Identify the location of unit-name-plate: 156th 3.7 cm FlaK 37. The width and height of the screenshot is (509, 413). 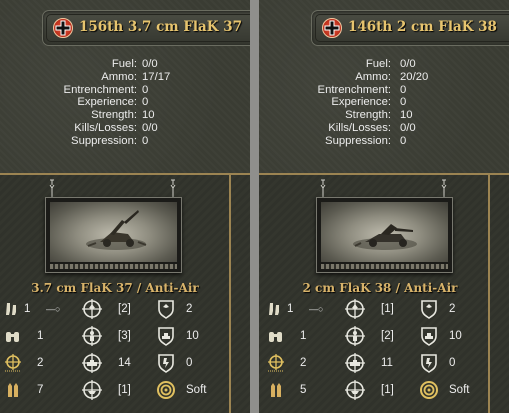
(146, 28).